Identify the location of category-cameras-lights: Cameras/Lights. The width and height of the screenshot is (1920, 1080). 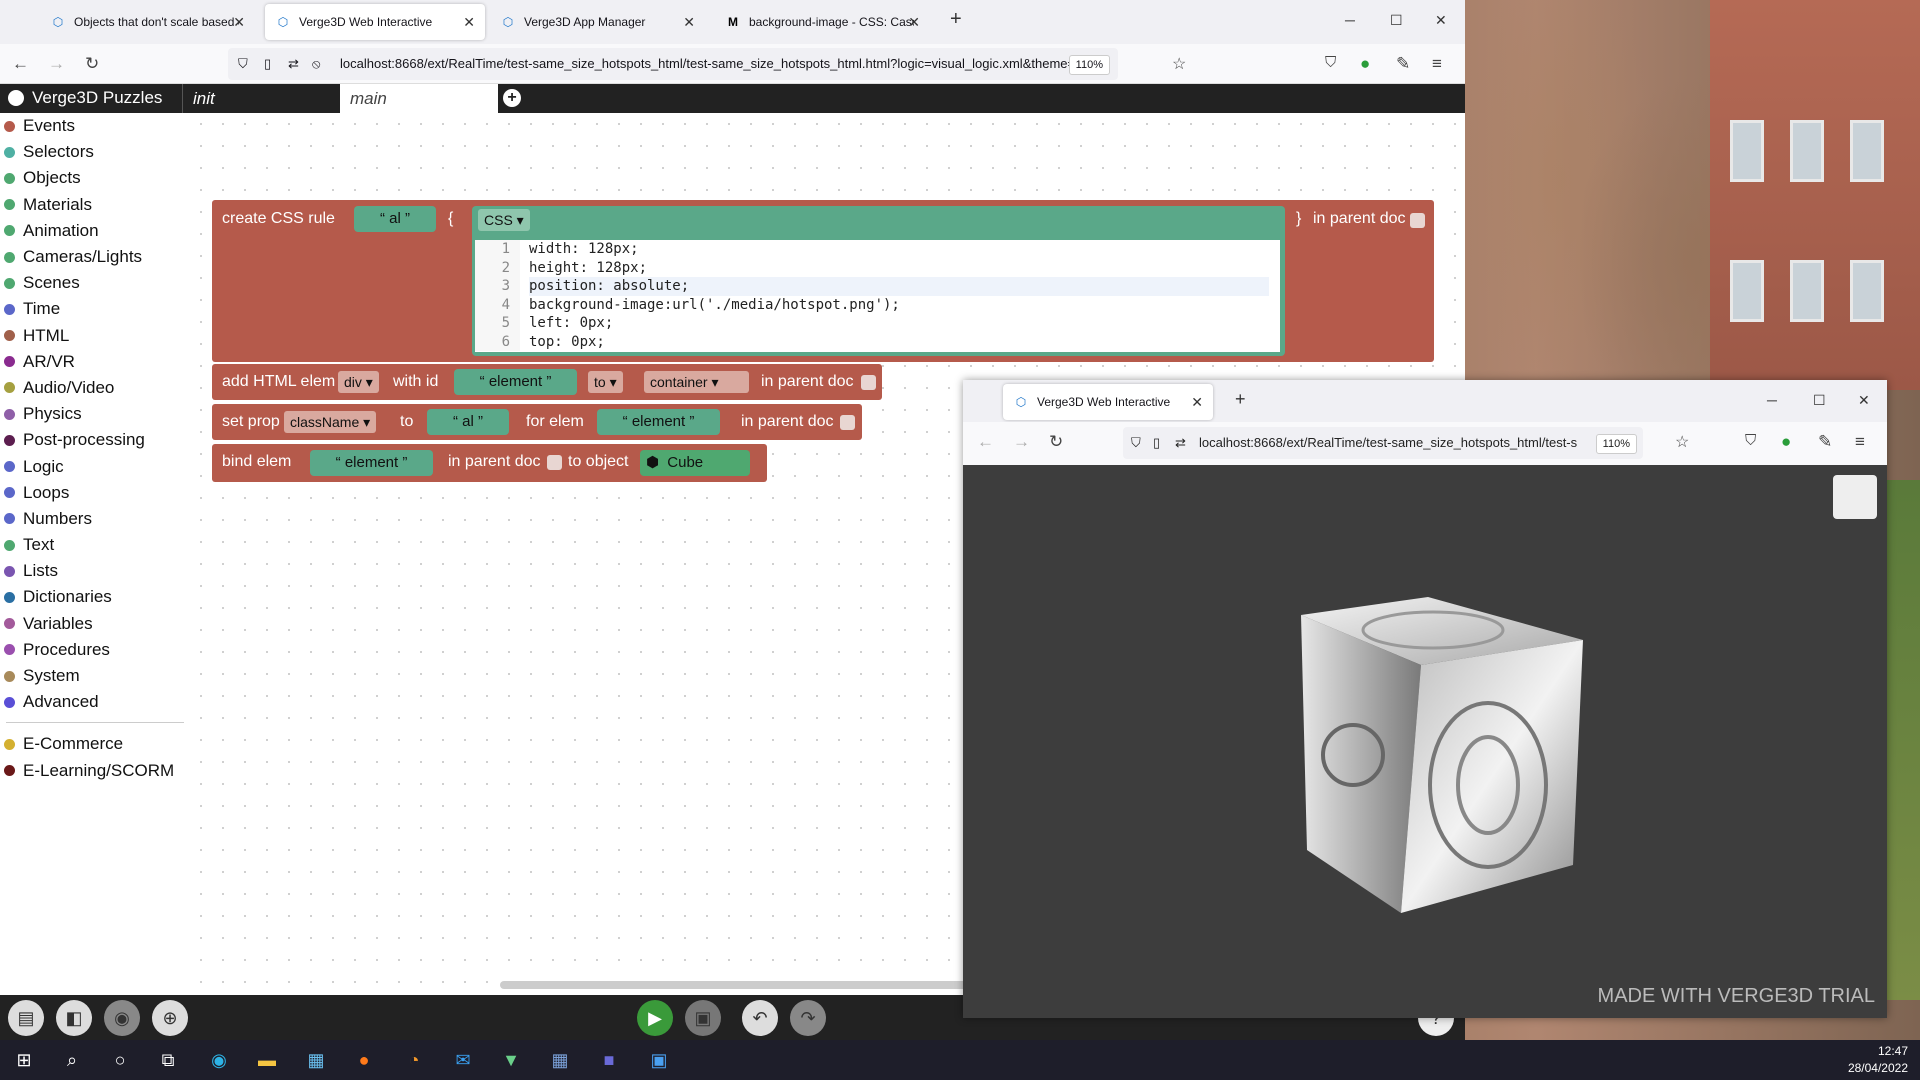
(95, 257).